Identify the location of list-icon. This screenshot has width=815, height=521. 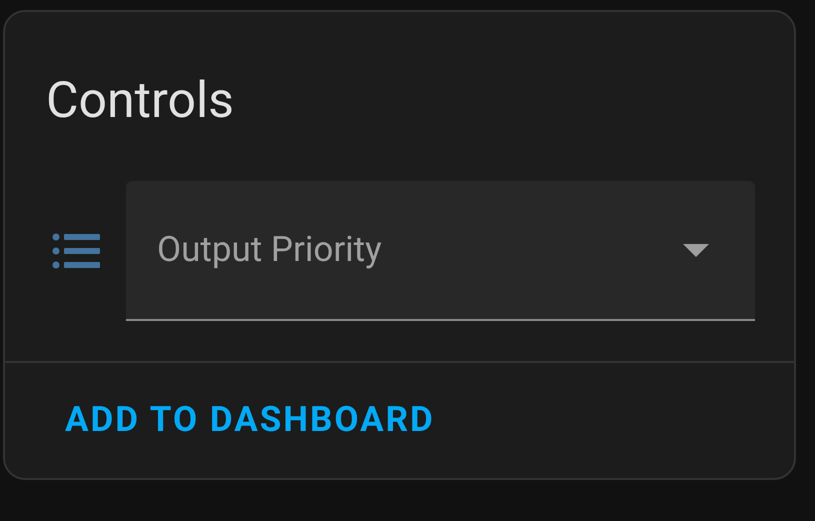
(76, 251).